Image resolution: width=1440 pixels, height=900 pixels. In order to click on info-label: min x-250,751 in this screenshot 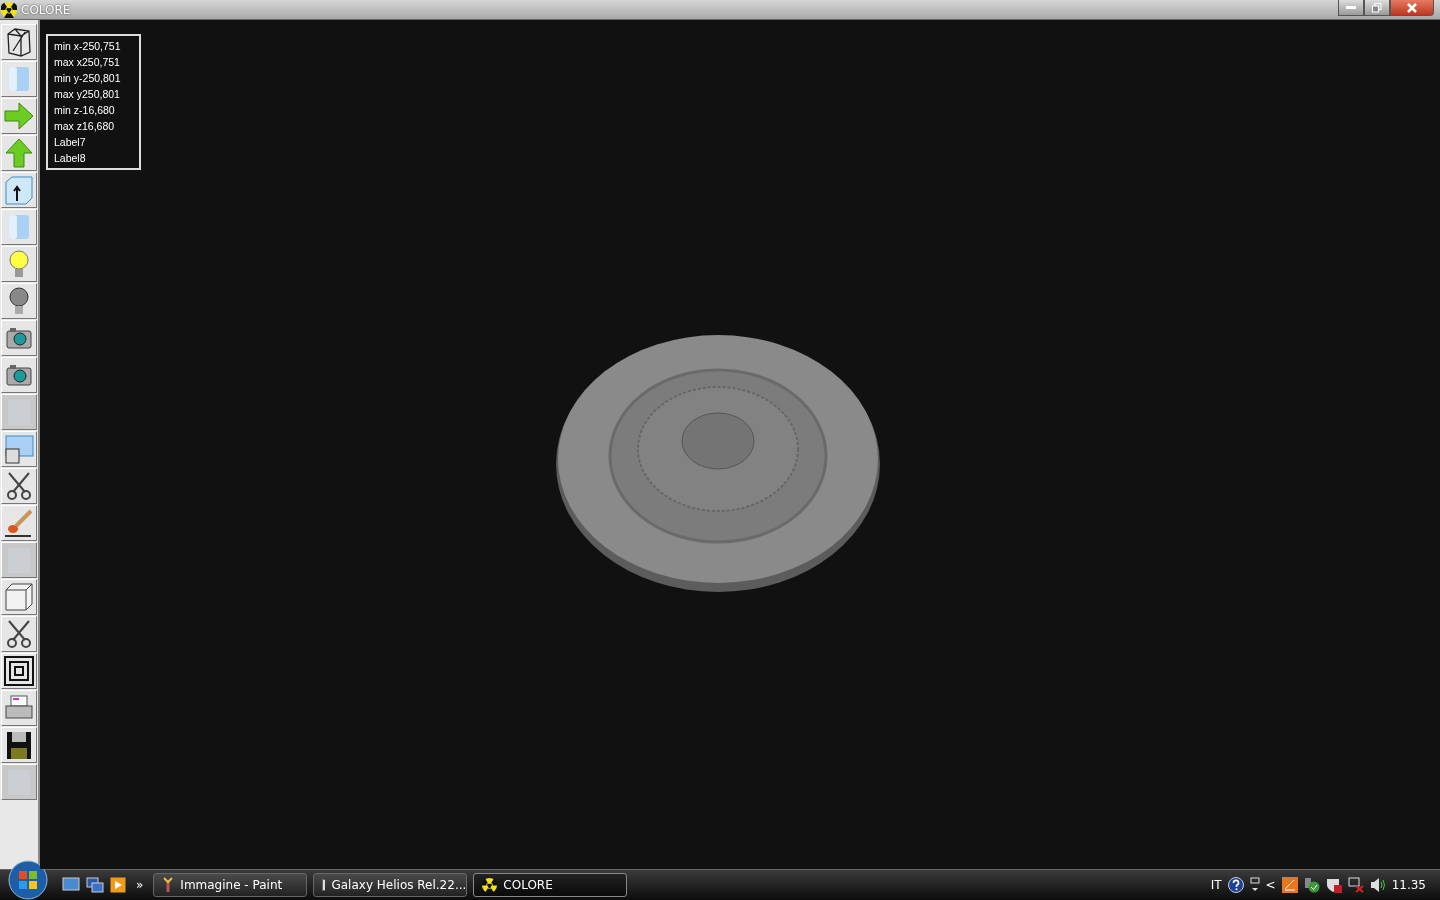, I will do `click(88, 46)`.